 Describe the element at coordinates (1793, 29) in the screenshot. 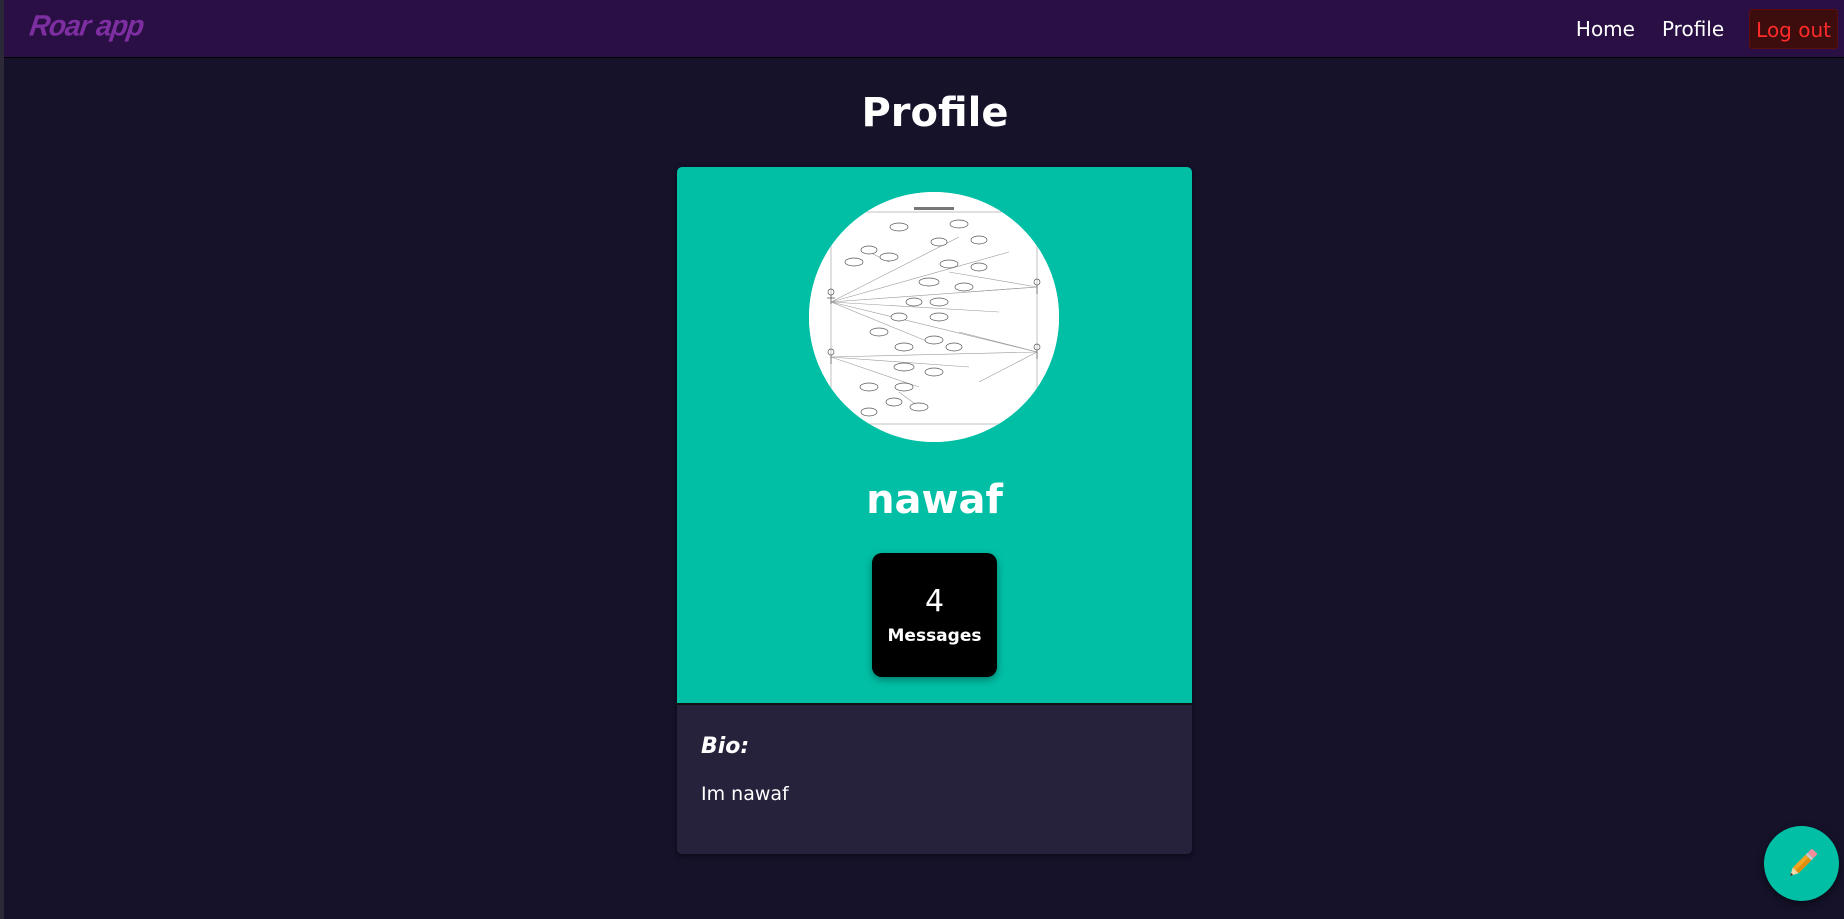

I see `logout-button: Log out` at that location.